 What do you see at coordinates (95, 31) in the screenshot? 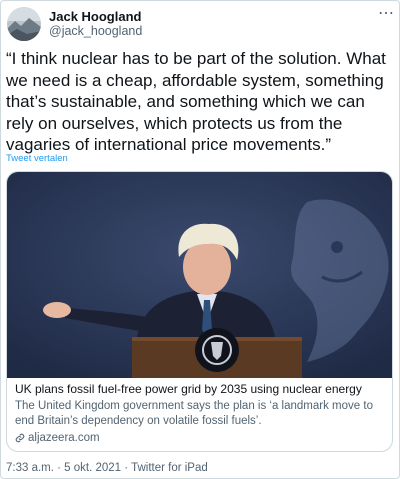
I see `author-handle: @jack_hoogland` at bounding box center [95, 31].